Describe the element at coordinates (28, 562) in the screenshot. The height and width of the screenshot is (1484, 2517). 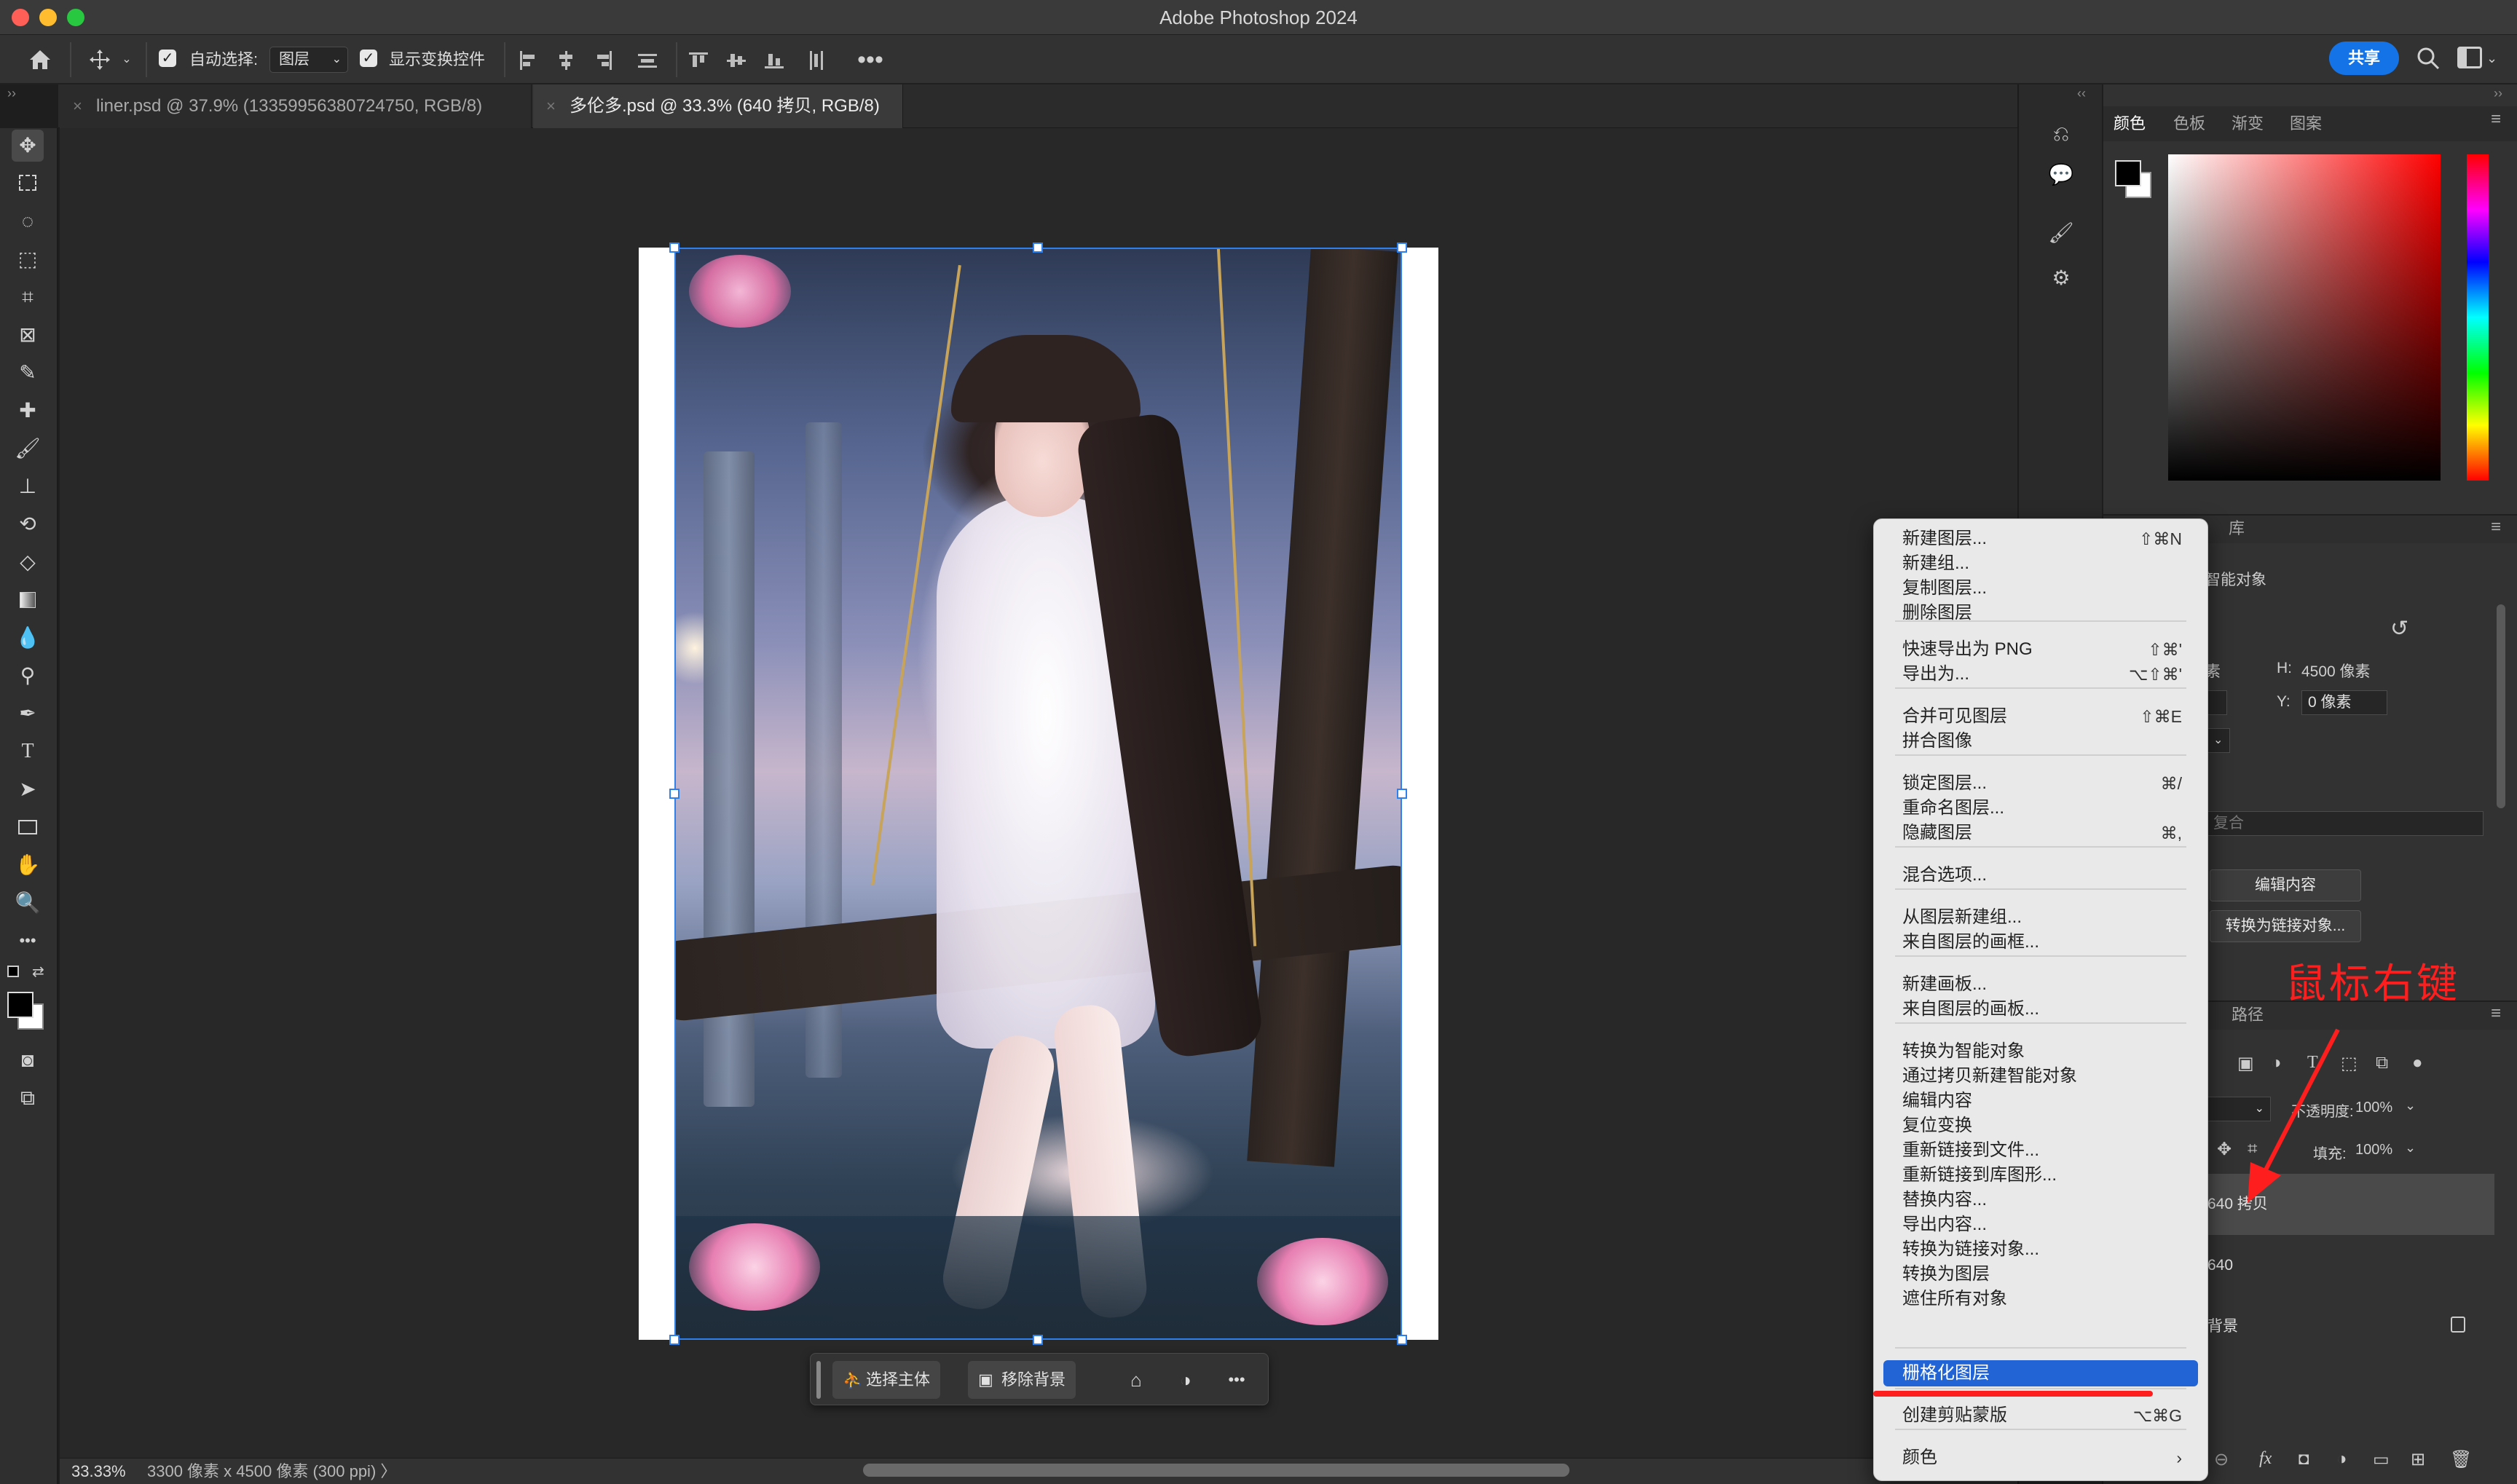
I see `eraser-icon: ◇` at that location.